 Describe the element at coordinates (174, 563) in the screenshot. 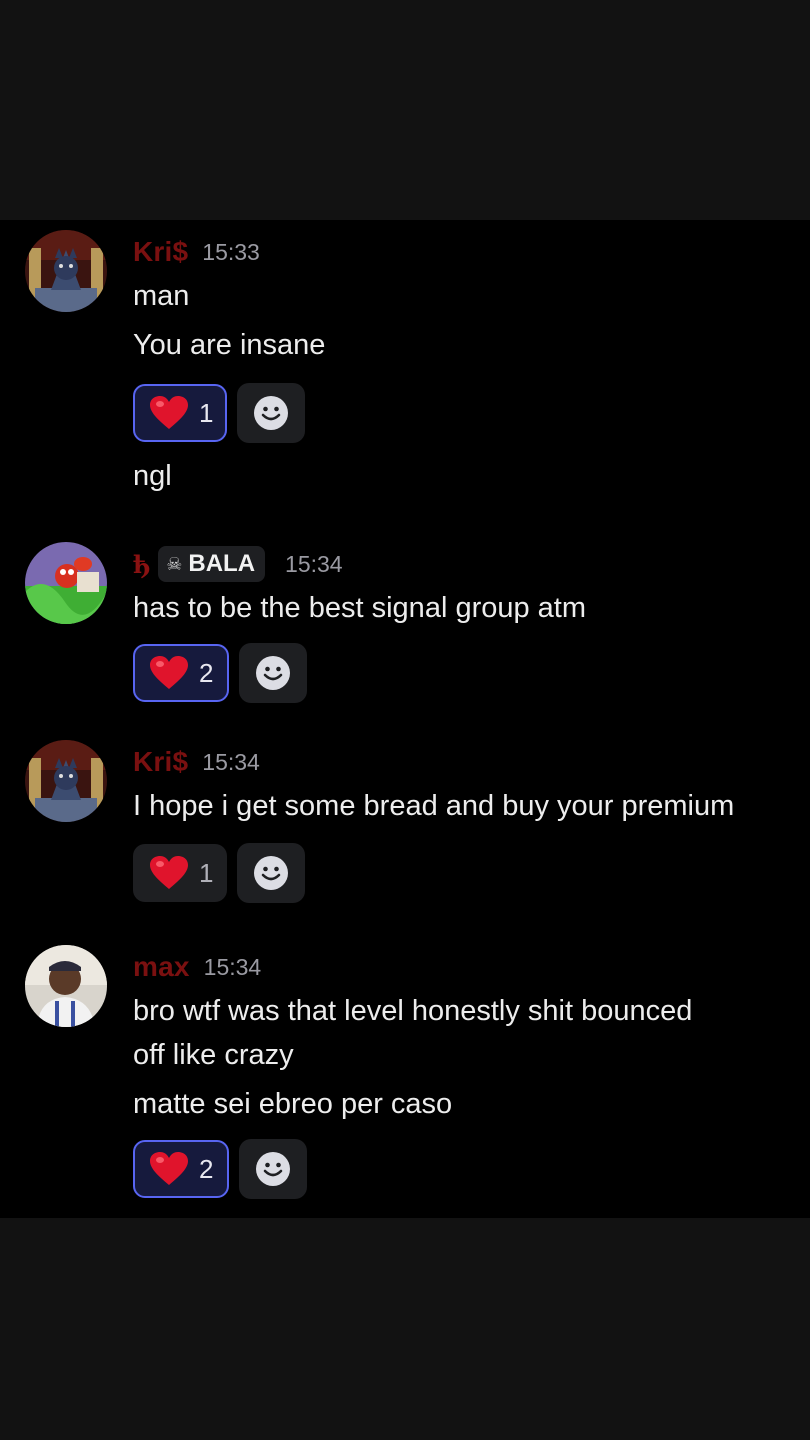

I see `skull-crossbones-icon: ☠` at that location.